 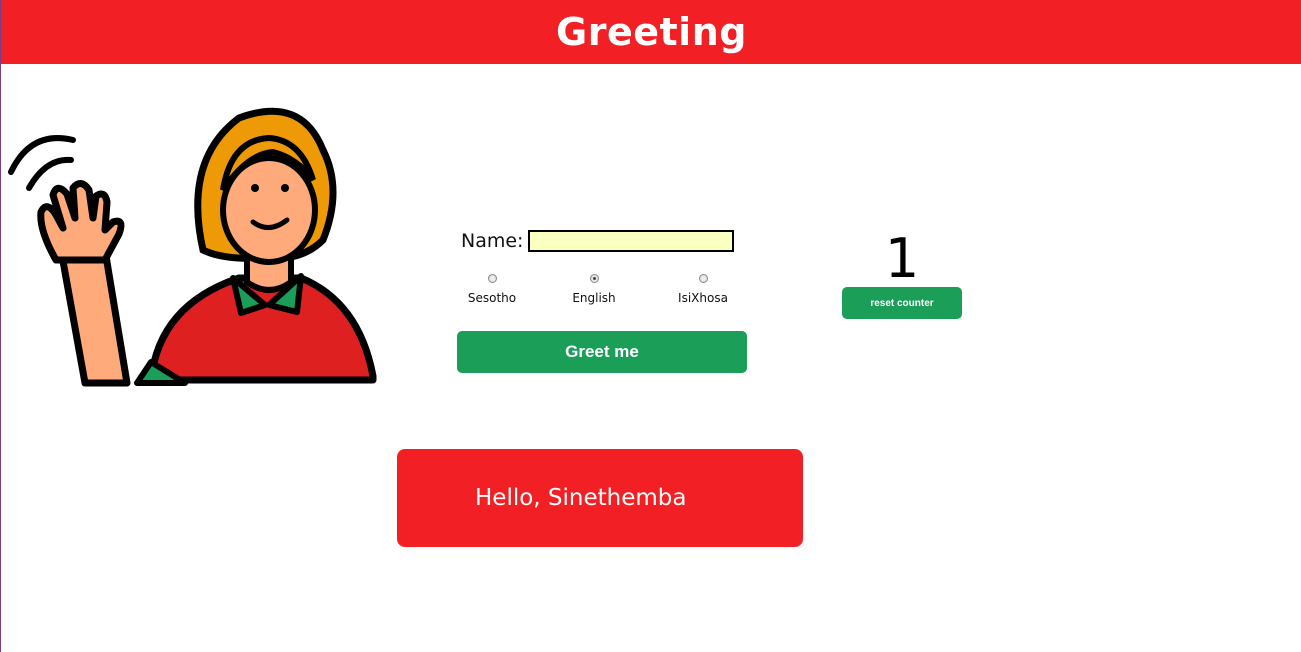 I want to click on greeting-message-box: Hello, Sinethemba, so click(x=600, y=498).